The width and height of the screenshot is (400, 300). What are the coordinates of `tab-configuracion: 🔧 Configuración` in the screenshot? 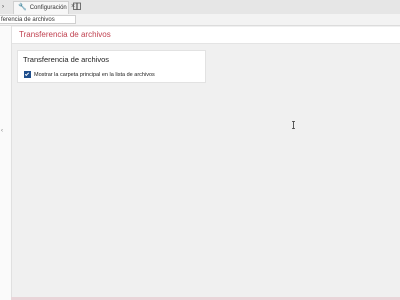 It's located at (41, 7).